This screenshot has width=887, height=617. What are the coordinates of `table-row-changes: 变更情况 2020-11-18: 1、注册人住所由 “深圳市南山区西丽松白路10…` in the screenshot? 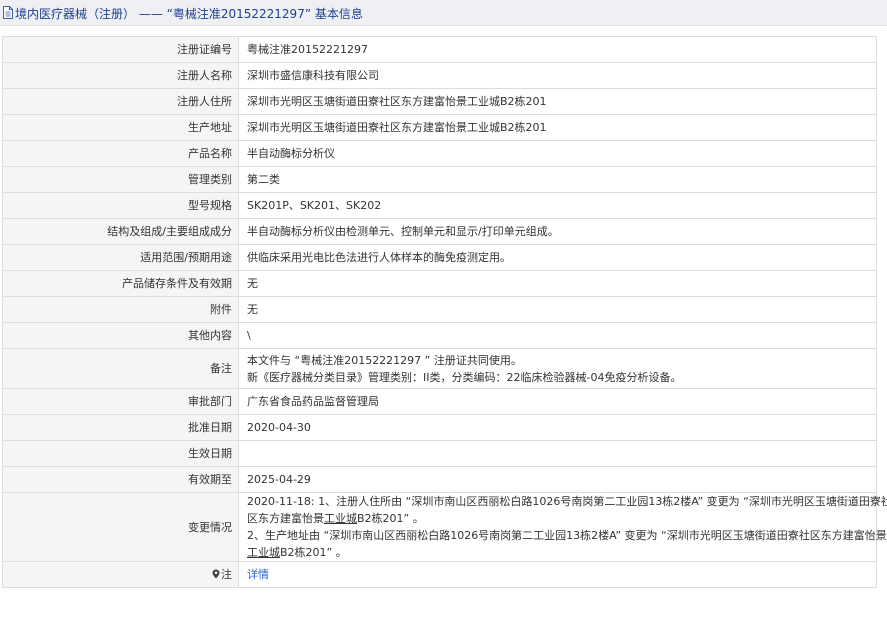 It's located at (444, 527).